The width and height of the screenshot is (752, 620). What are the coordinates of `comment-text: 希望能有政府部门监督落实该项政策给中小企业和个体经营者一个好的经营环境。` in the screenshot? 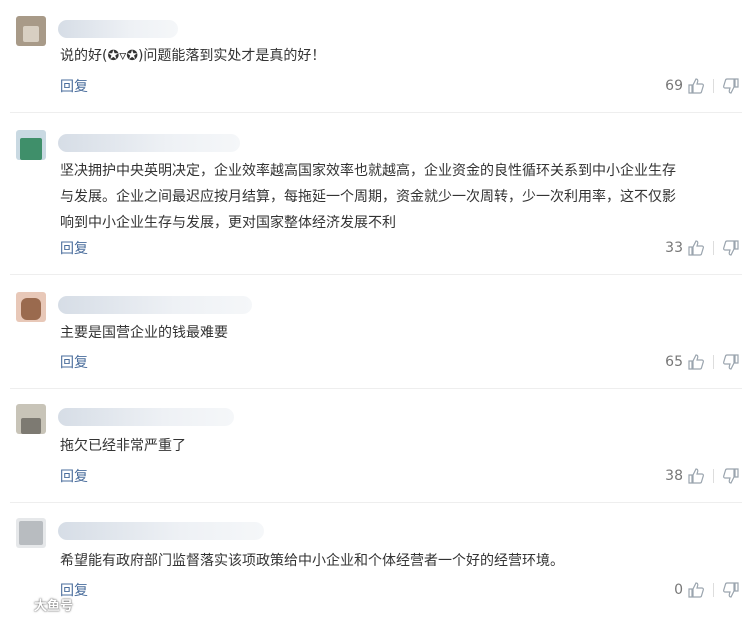 It's located at (400, 561).